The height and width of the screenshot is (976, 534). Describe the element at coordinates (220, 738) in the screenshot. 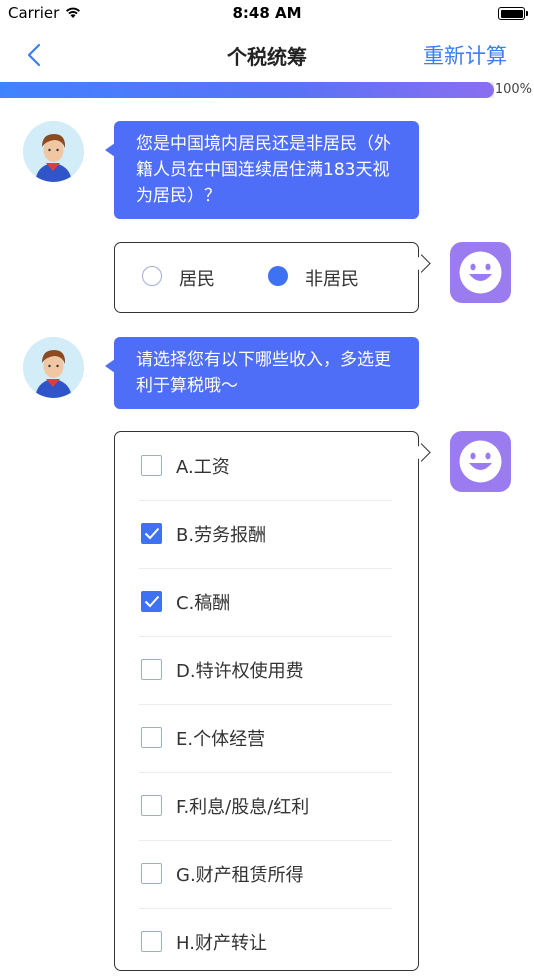

I see `income-option-label: E.个体经营` at that location.